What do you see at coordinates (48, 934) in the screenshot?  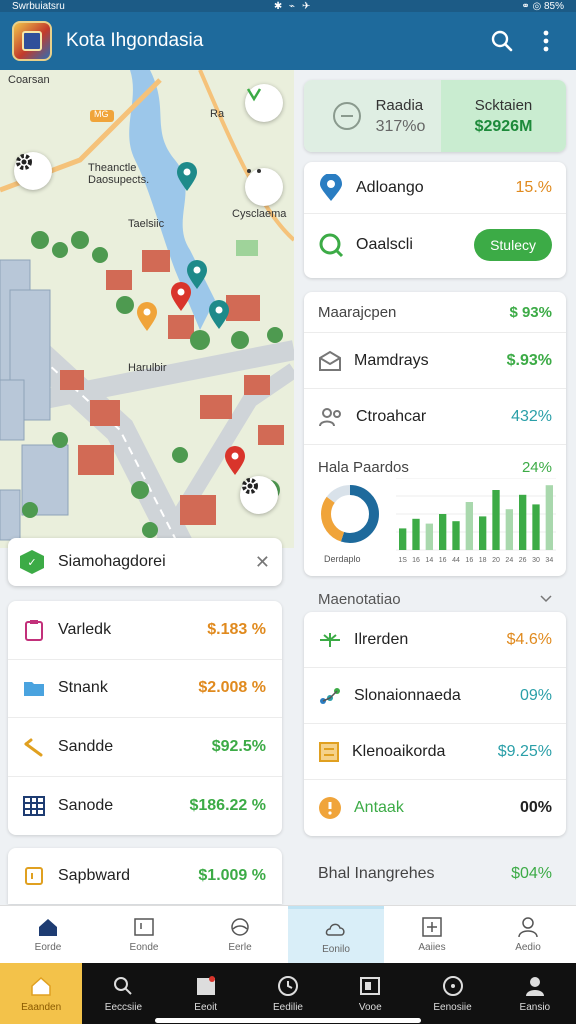 I see `tab-home: Eorde` at bounding box center [48, 934].